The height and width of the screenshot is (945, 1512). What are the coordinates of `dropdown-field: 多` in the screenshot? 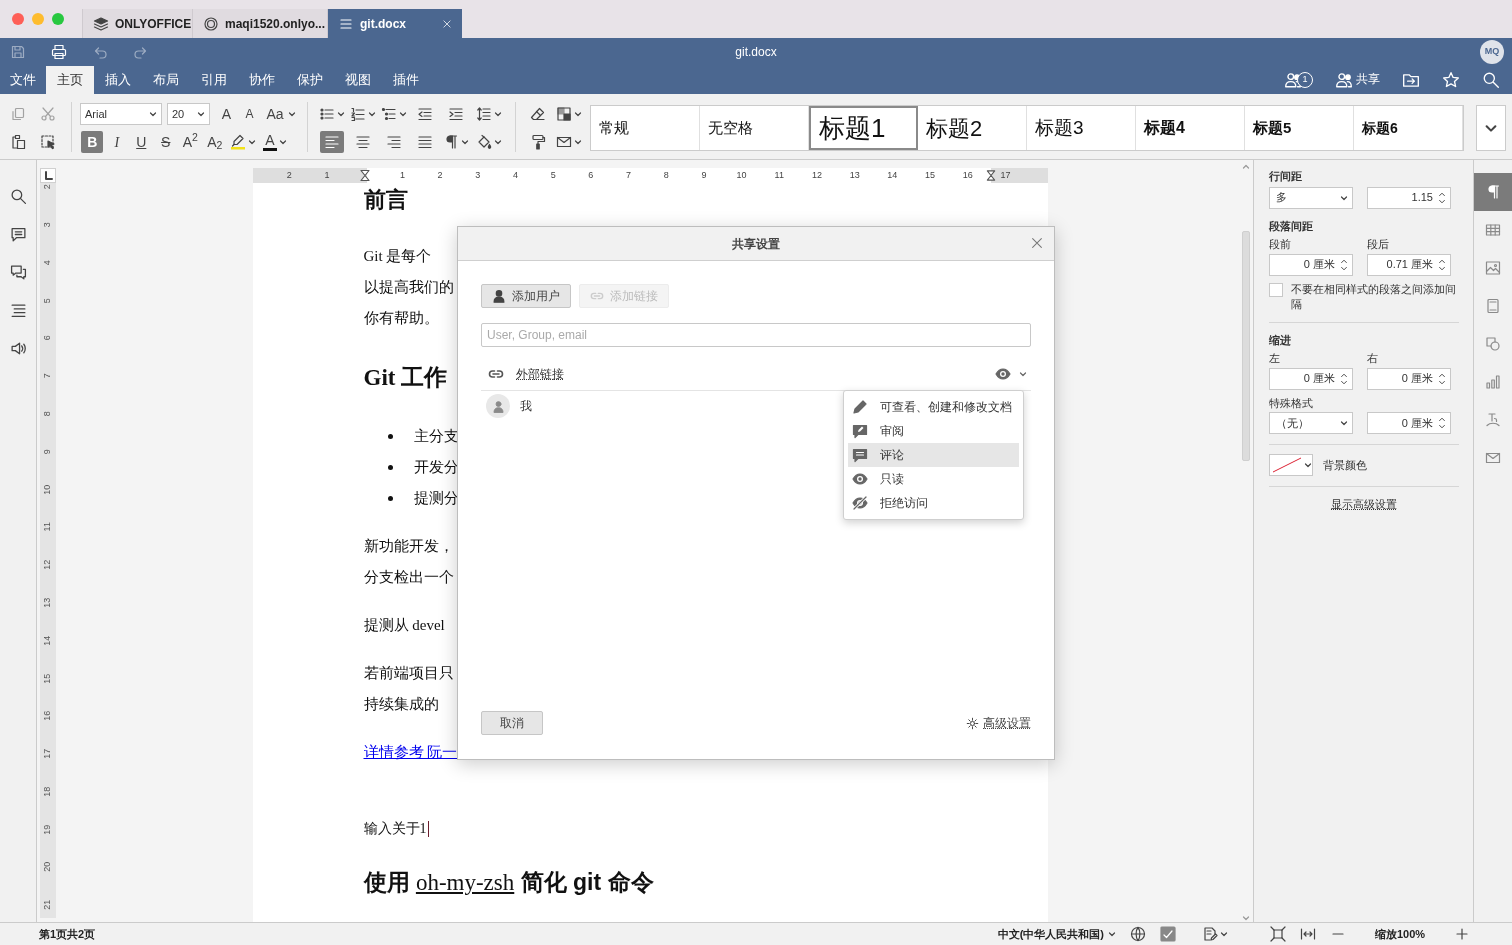 It's located at (1311, 197).